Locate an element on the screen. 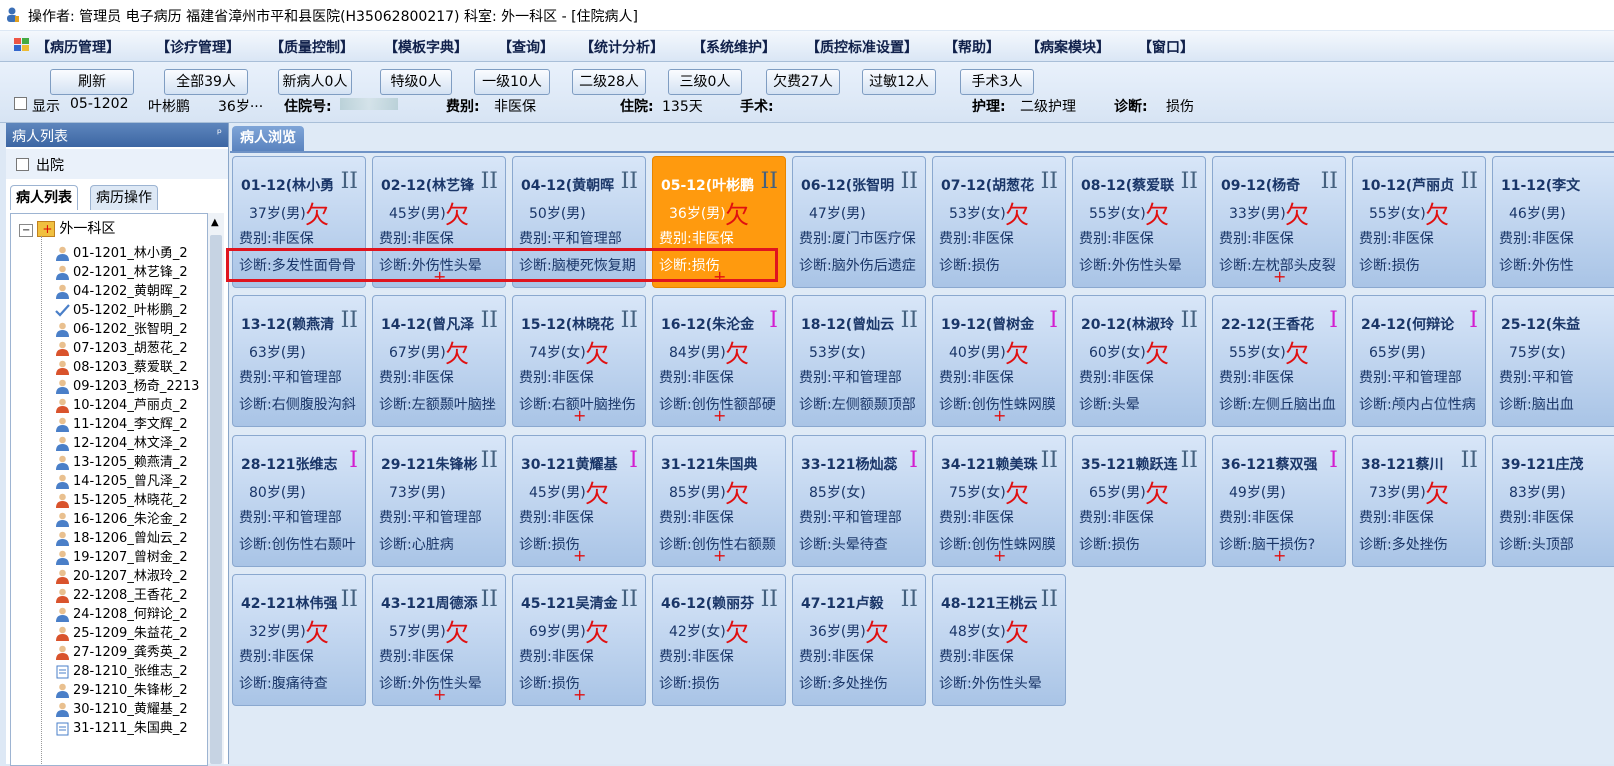 The image size is (1614, 766). patient-tree-item: 24-1208_何辩论_2 is located at coordinates (121, 612).